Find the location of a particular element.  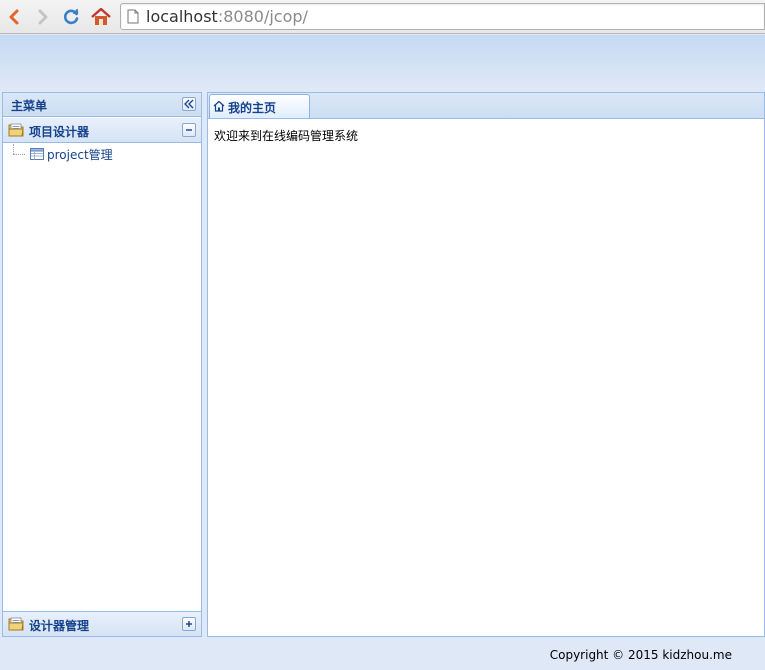

minus-icon is located at coordinates (189, 130).